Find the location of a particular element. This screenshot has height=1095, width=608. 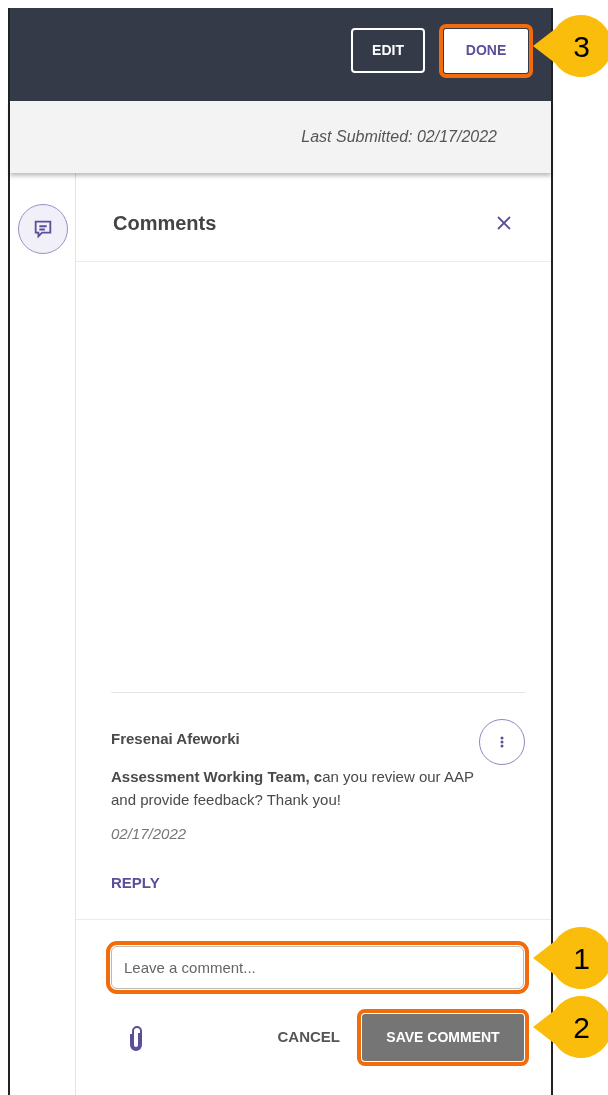

paperclip-icon is located at coordinates (136, 1037).